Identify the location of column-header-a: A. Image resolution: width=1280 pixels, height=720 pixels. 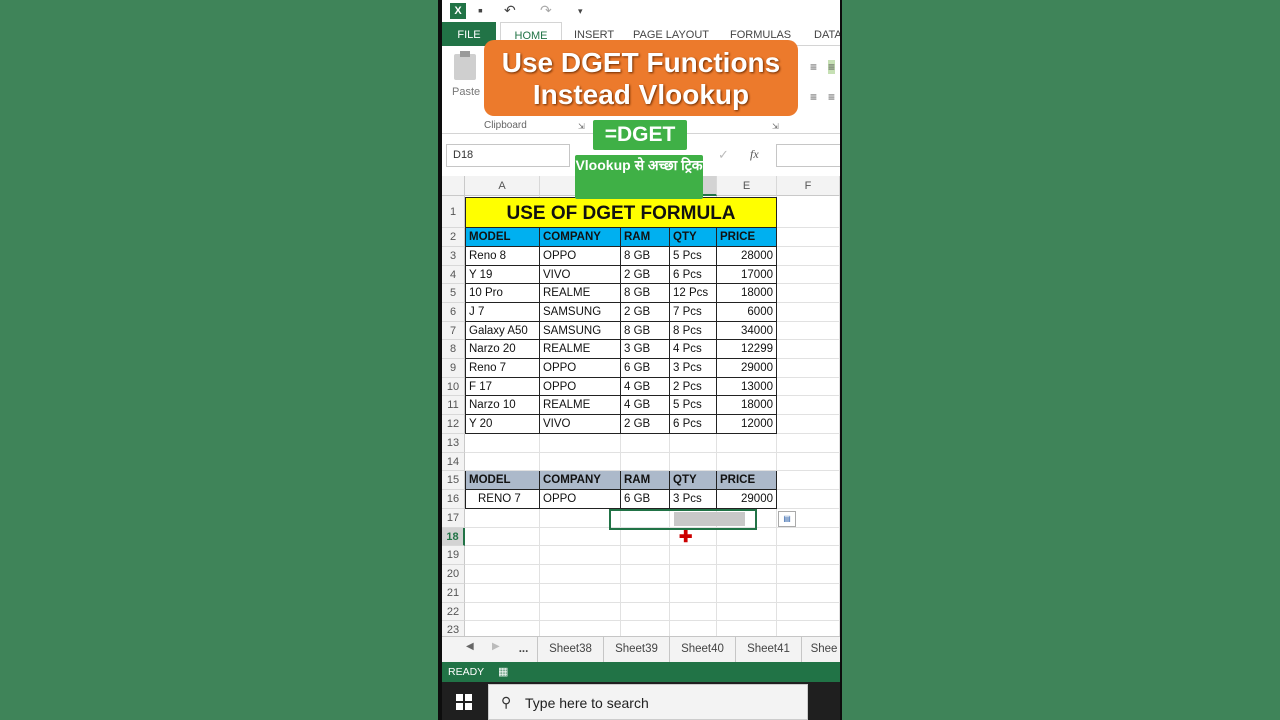
(502, 186).